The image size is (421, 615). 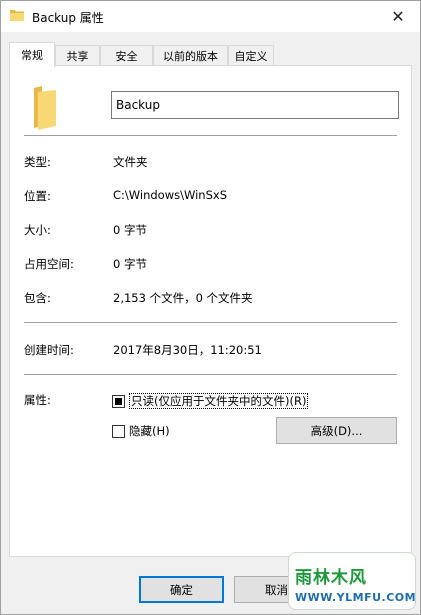 What do you see at coordinates (126, 55) in the screenshot?
I see `tab-security: 安全` at bounding box center [126, 55].